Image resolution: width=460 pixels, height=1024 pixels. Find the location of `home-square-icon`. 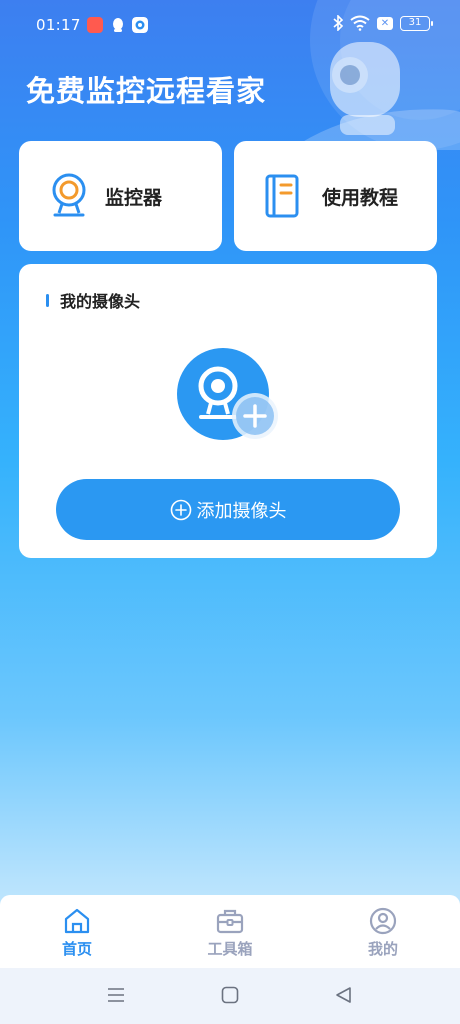

home-square-icon is located at coordinates (230, 995).